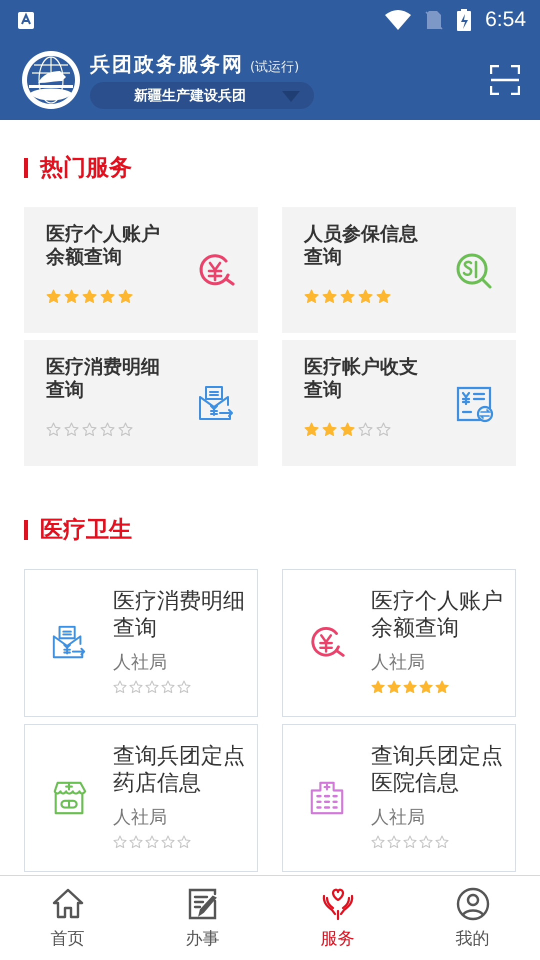  Describe the element at coordinates (505, 80) in the screenshot. I see `scan-icon` at that location.